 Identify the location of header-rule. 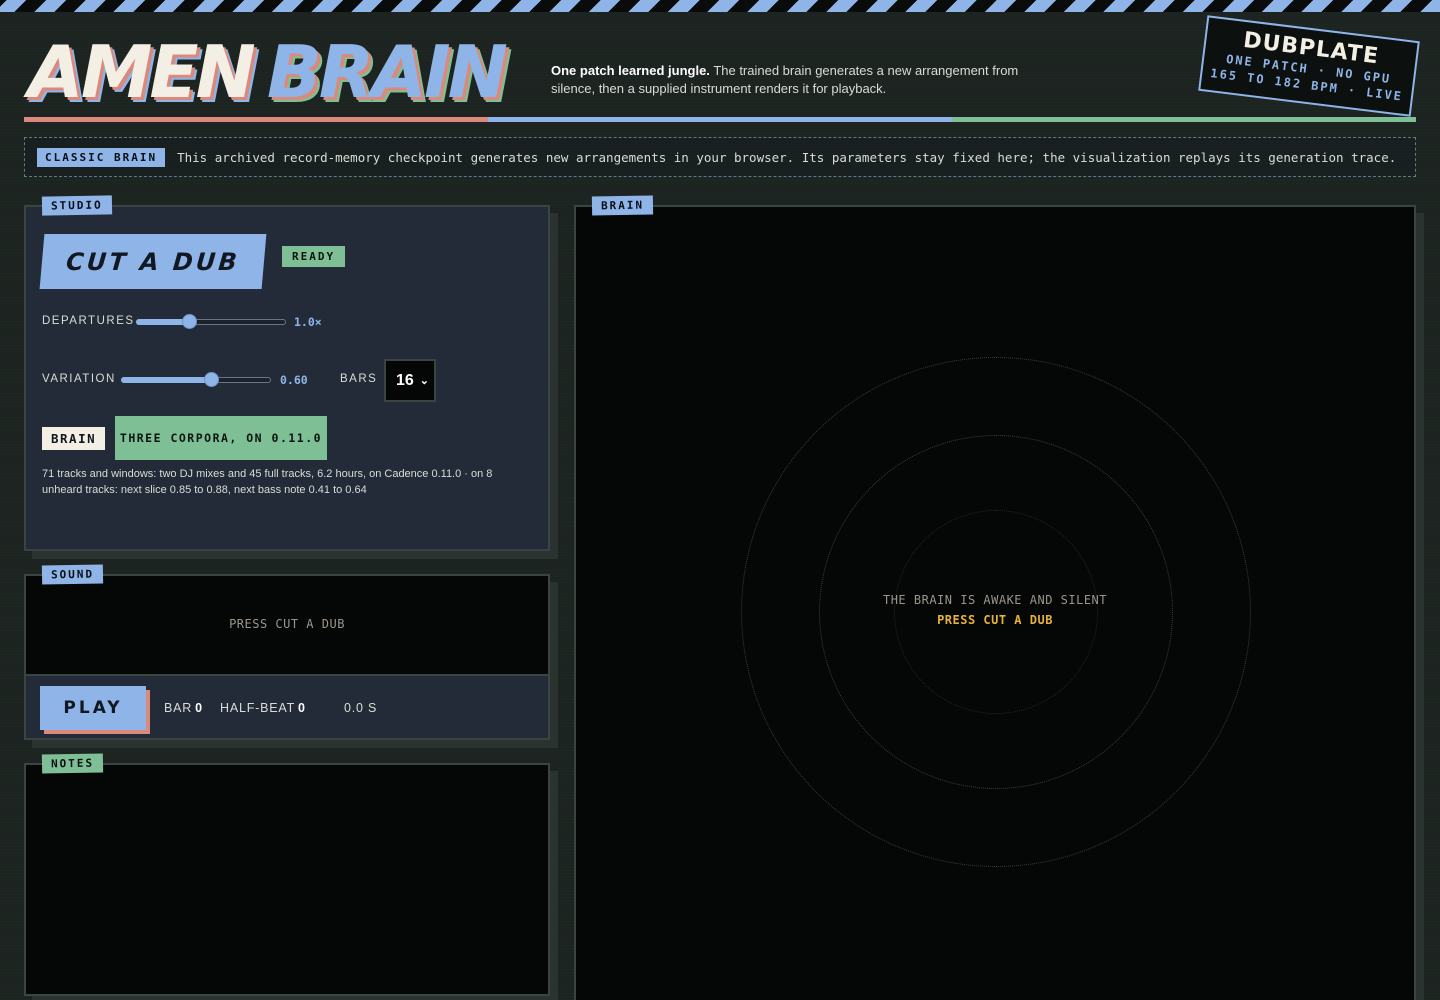
(720, 119).